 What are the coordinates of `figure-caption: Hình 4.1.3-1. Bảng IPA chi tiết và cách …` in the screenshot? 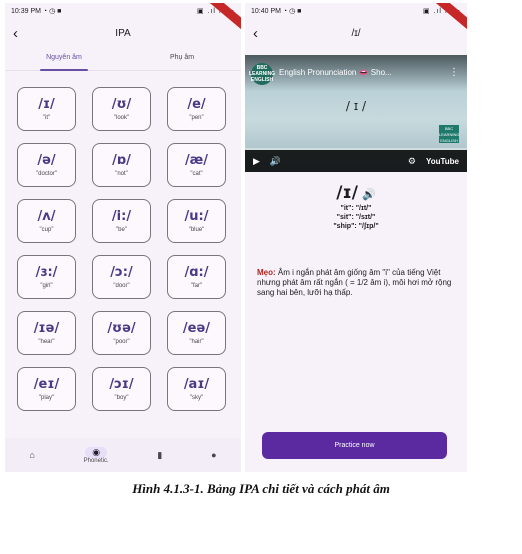 It's located at (261, 488).